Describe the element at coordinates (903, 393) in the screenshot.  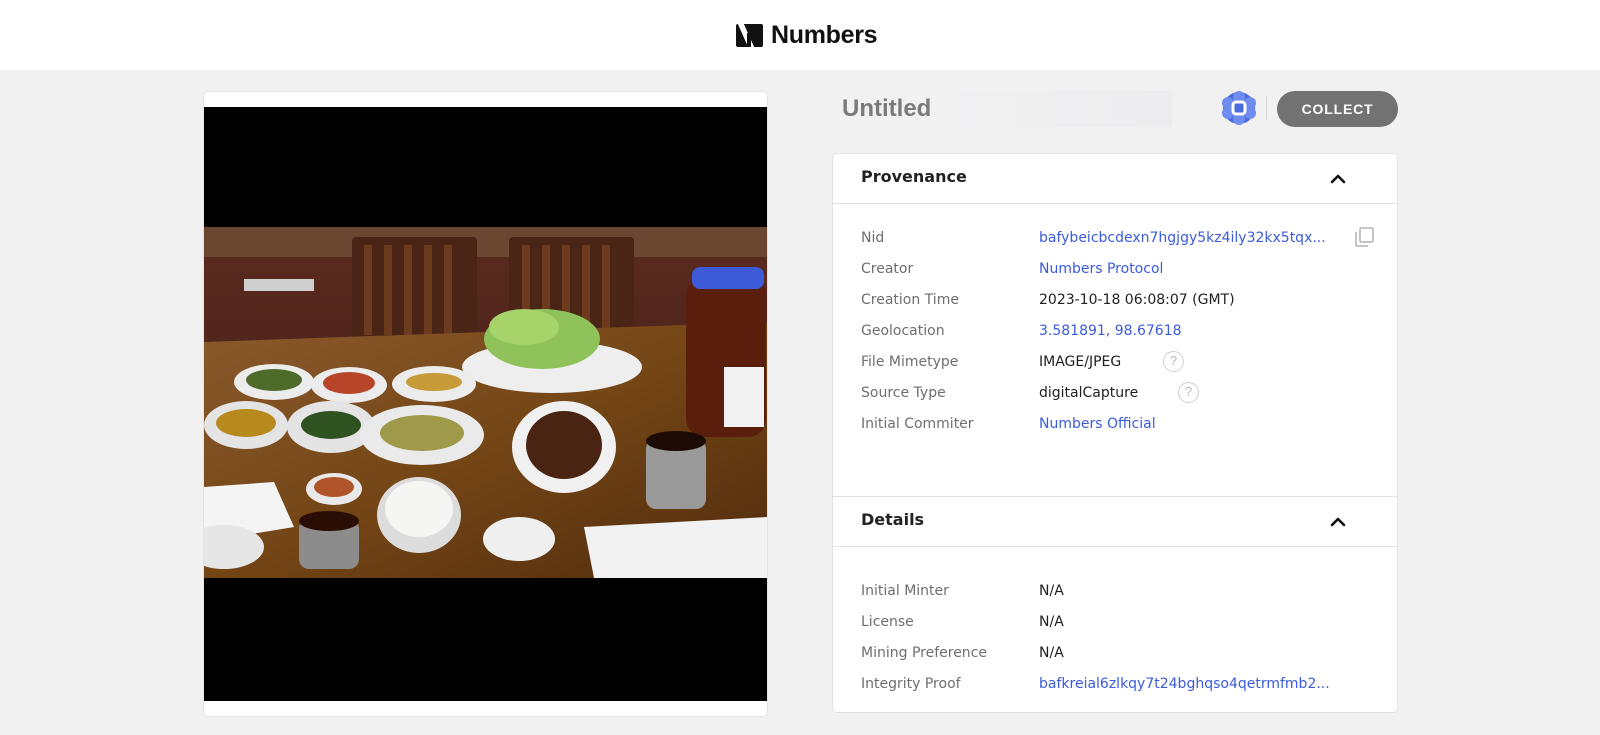
I see `row-label: Source Type` at that location.